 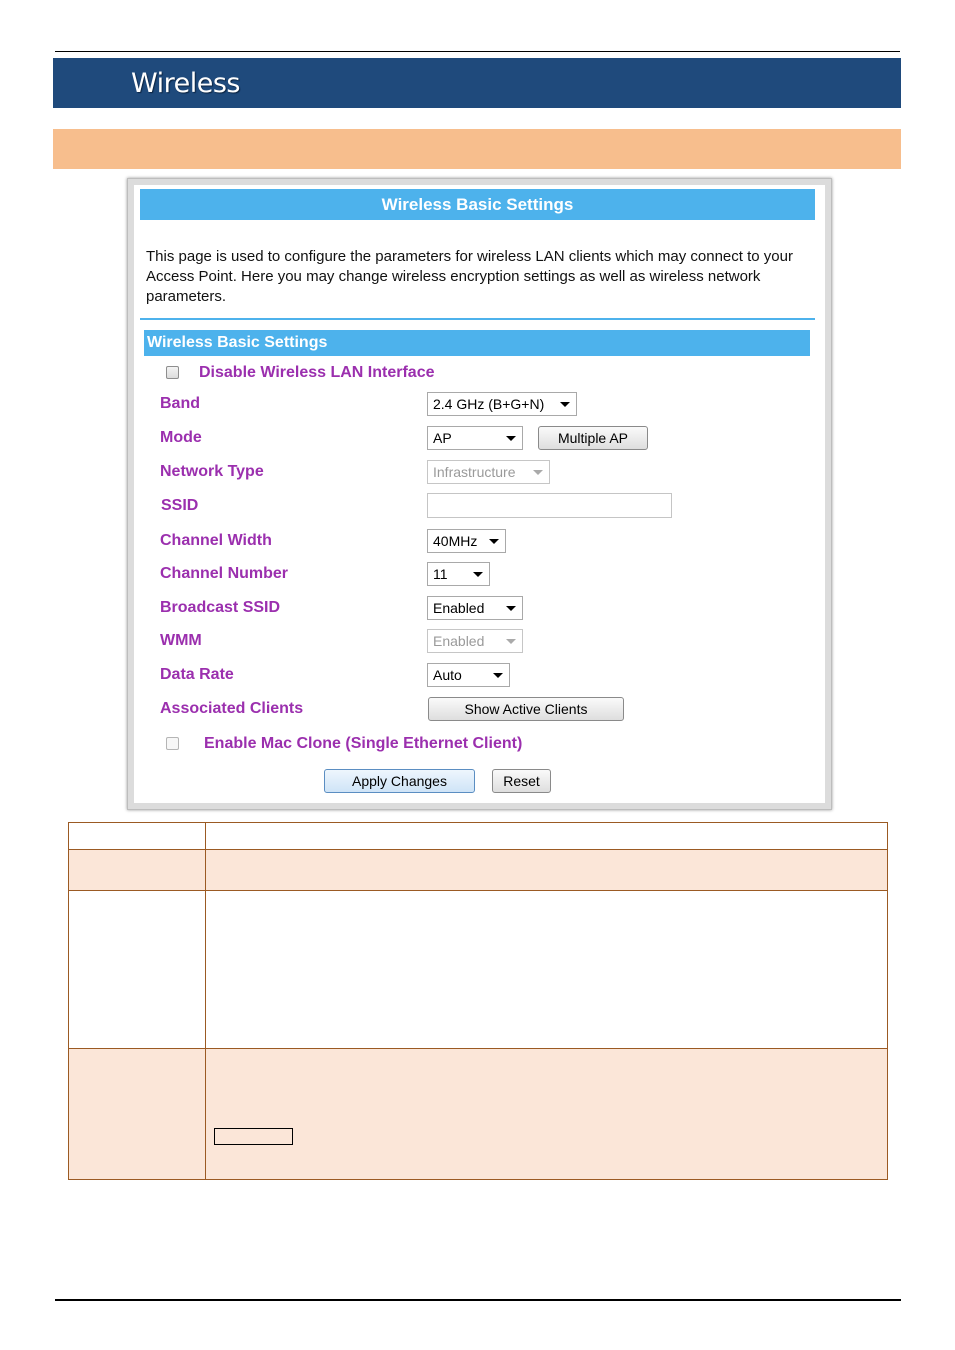 What do you see at coordinates (440, 574) in the screenshot?
I see `channel-number-value: 11` at bounding box center [440, 574].